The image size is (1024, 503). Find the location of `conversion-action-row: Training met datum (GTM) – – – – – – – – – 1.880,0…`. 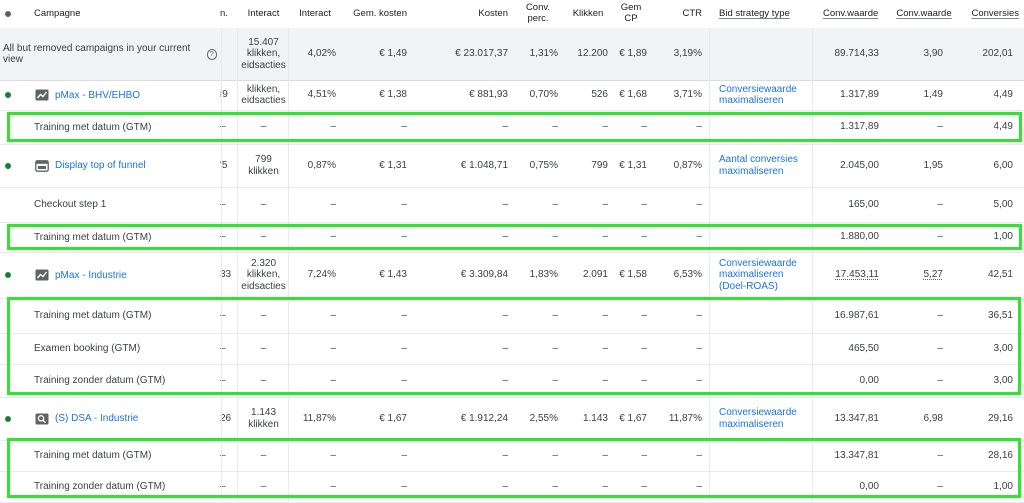

conversion-action-row: Training met datum (GTM) – – – – – – – – – 1.880,0… is located at coordinates (512, 237).